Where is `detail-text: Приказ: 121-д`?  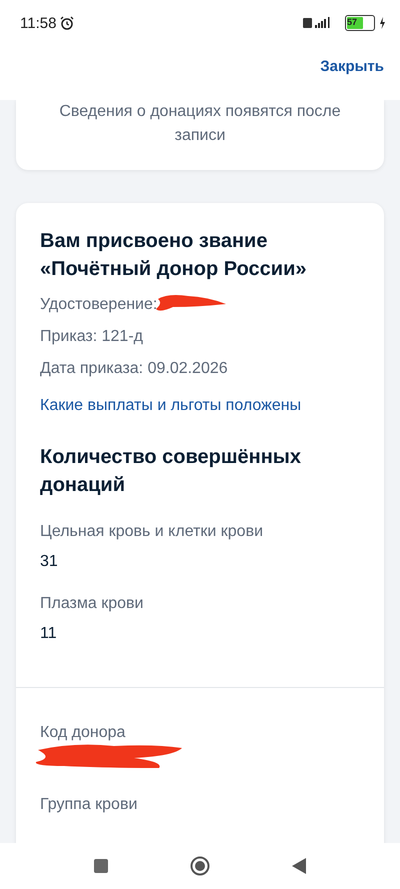
detail-text: Приказ: 121-д is located at coordinates (91, 337).